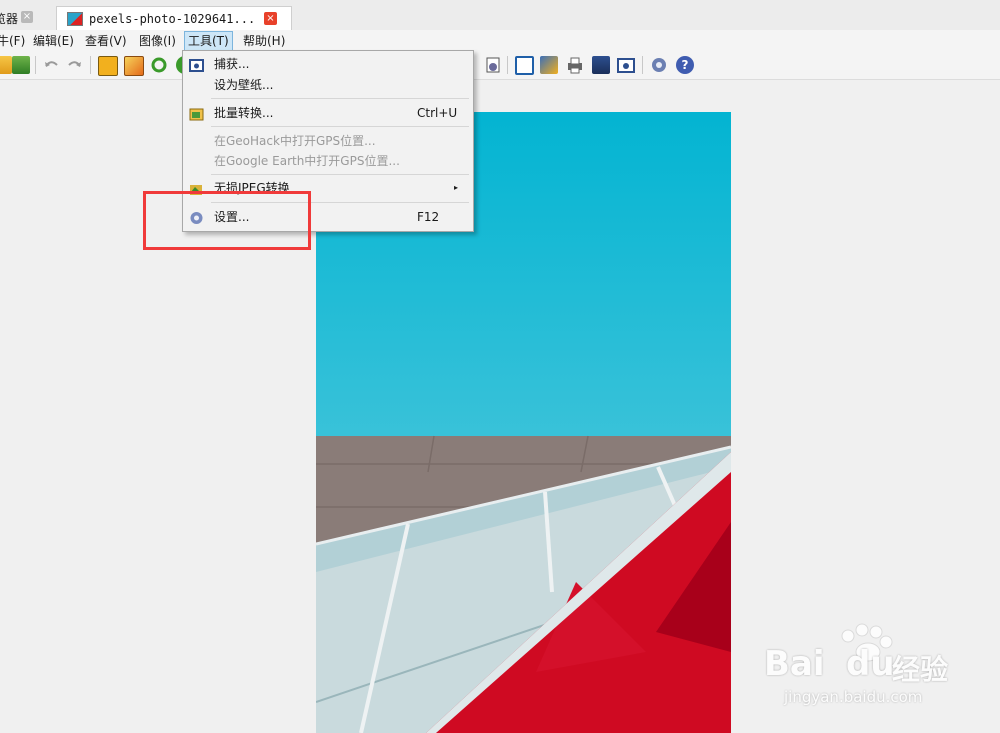 Image resolution: width=1000 pixels, height=733 pixels. What do you see at coordinates (196, 64) in the screenshot?
I see `camera-icon` at bounding box center [196, 64].